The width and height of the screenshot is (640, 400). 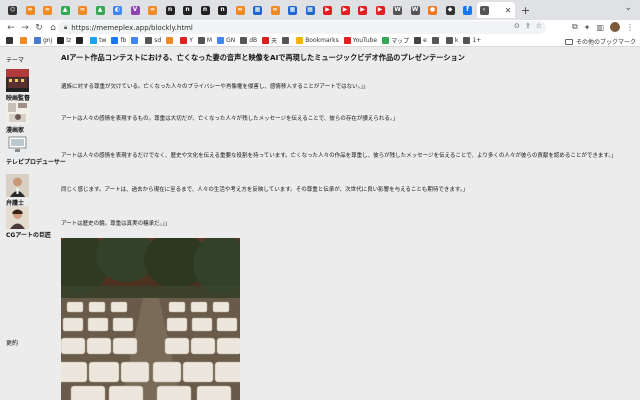 I want to click on folder-icon, so click(x=568, y=41).